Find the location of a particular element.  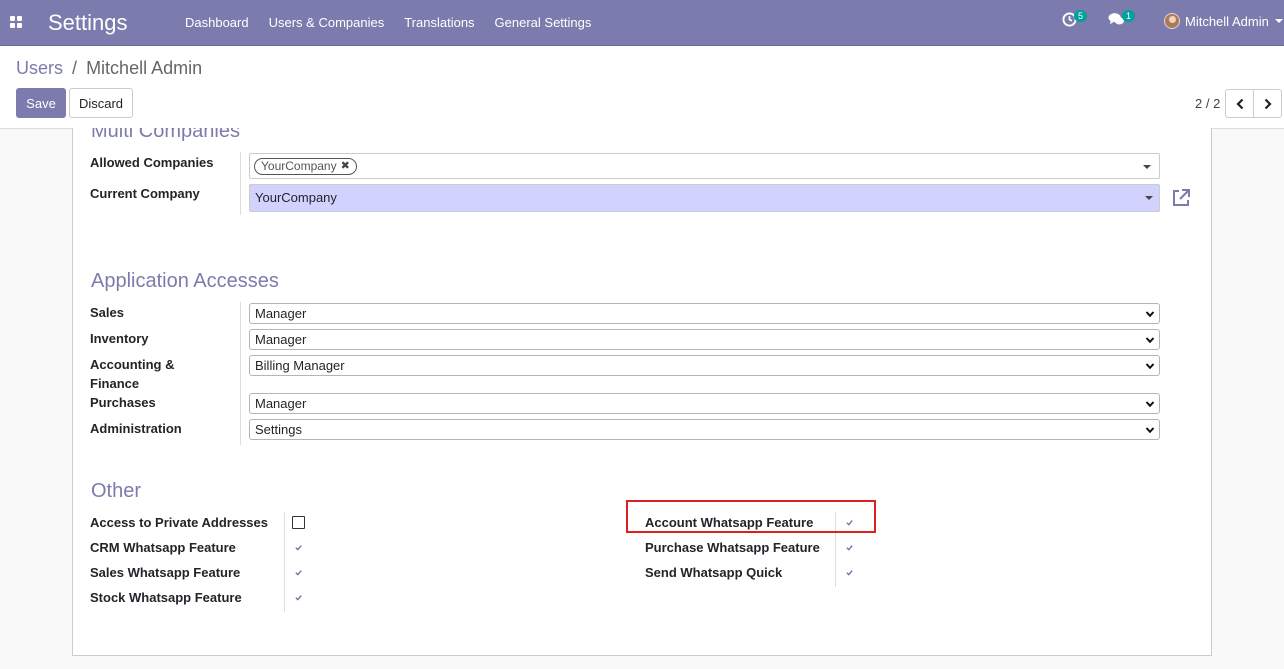

inventory-select: Manager is located at coordinates (704, 339).